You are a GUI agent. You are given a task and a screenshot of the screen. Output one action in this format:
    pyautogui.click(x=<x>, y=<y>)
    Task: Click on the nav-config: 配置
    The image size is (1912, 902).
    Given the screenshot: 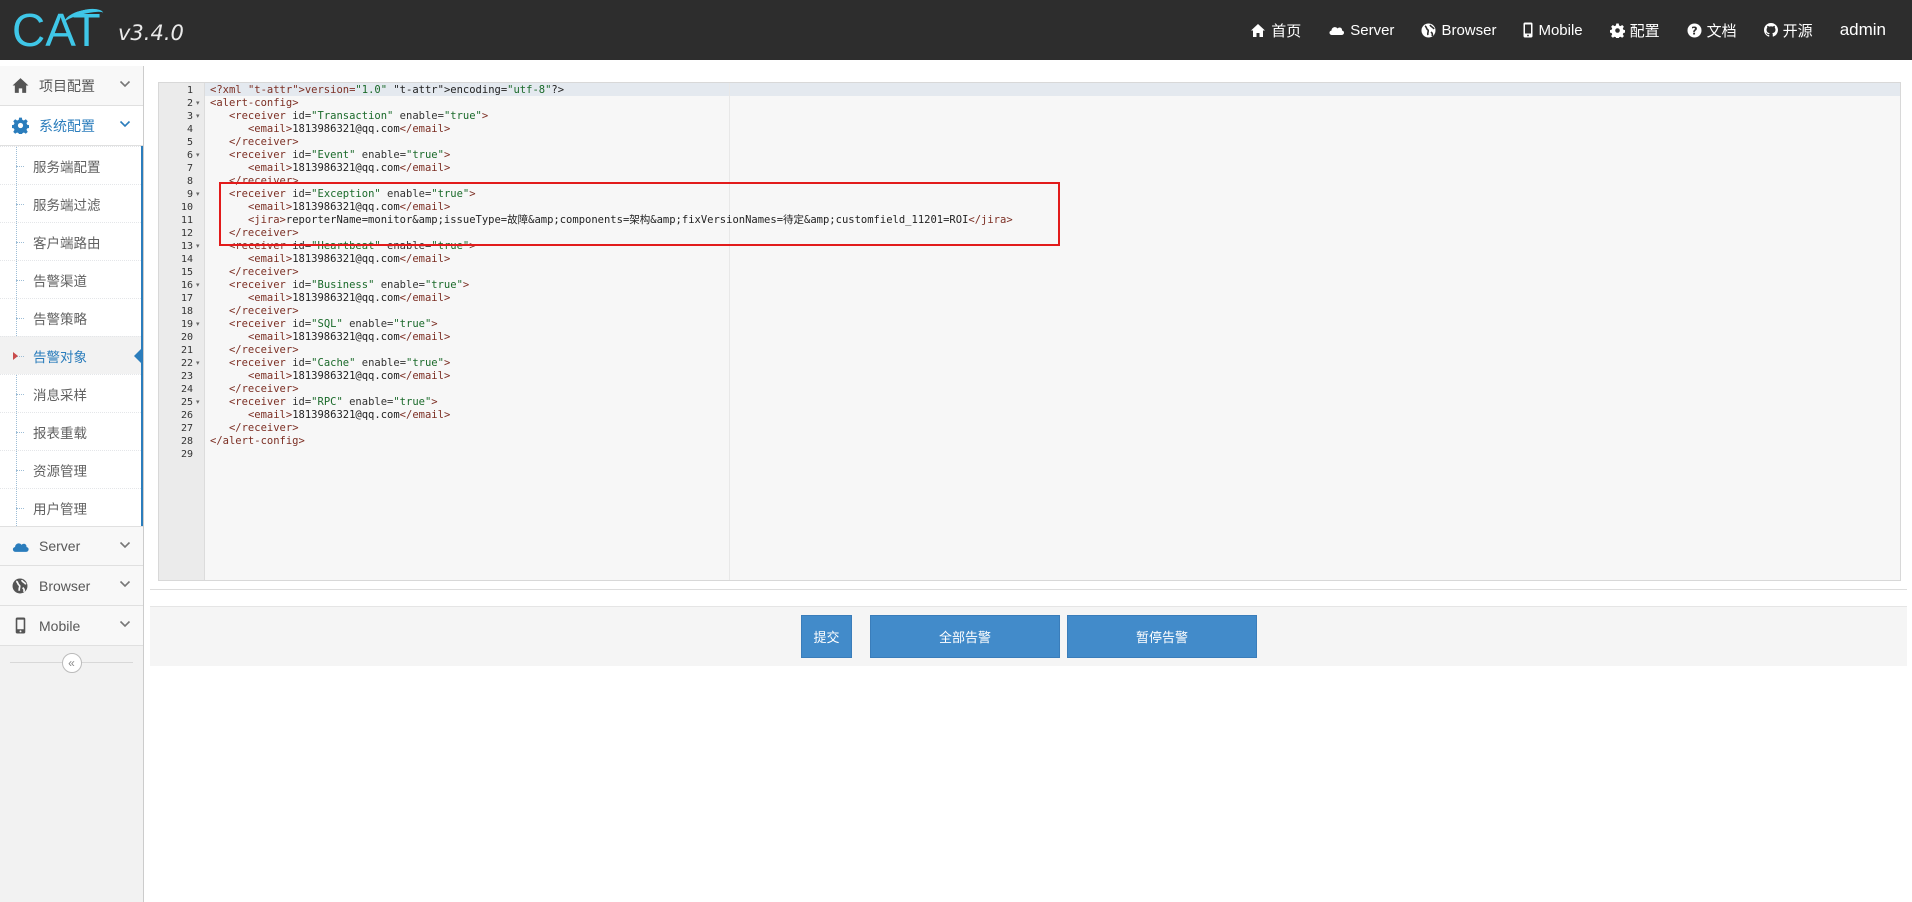 What is the action you would take?
    pyautogui.click(x=1634, y=30)
    